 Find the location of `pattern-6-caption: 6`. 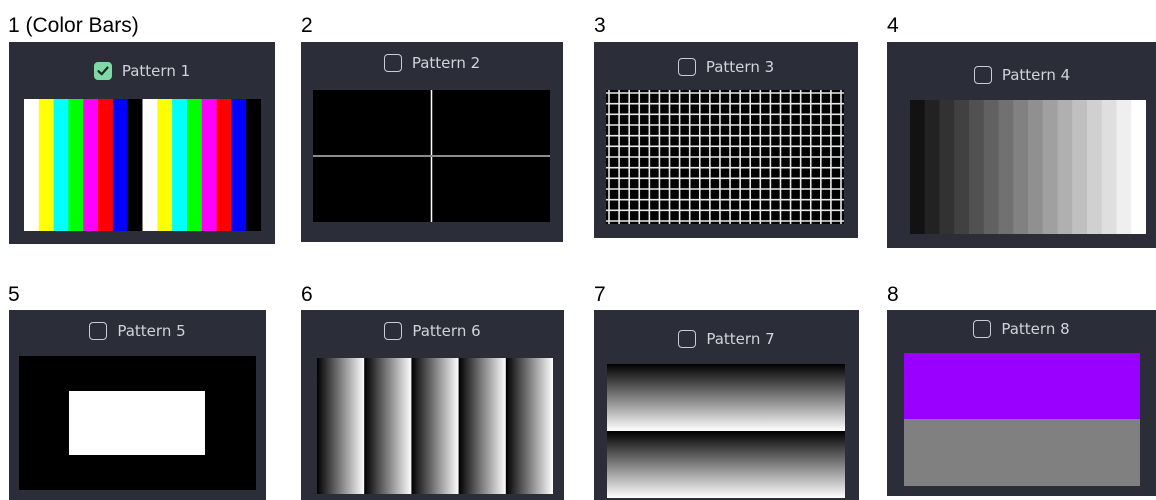

pattern-6-caption: 6 is located at coordinates (307, 294).